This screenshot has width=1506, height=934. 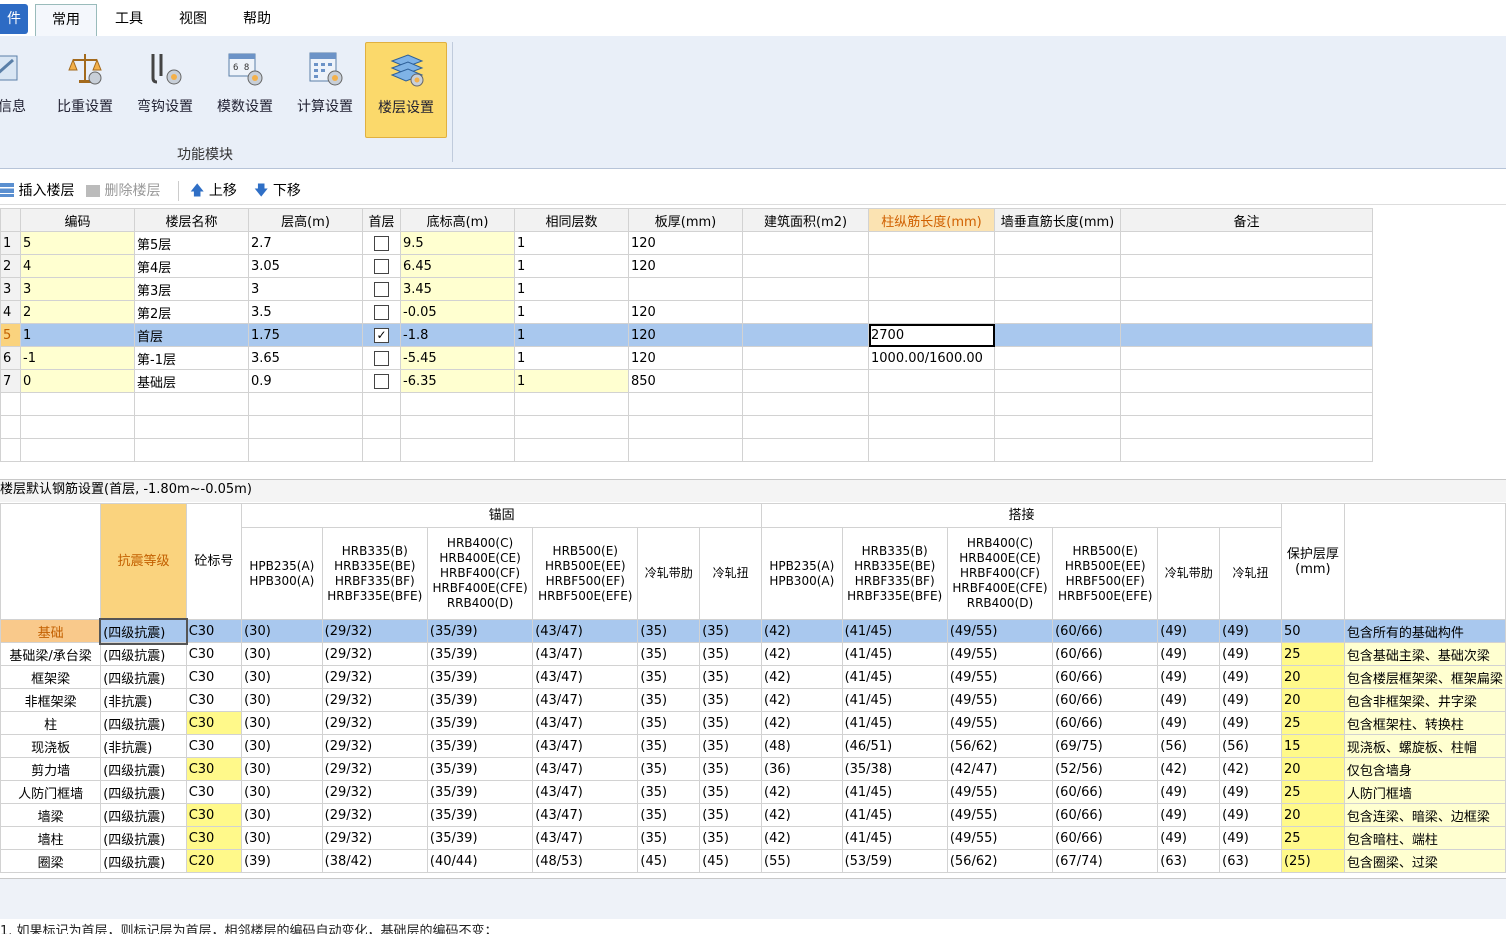 What do you see at coordinates (406, 90) in the screenshot?
I see `floor-settings-button: 楼层设置` at bounding box center [406, 90].